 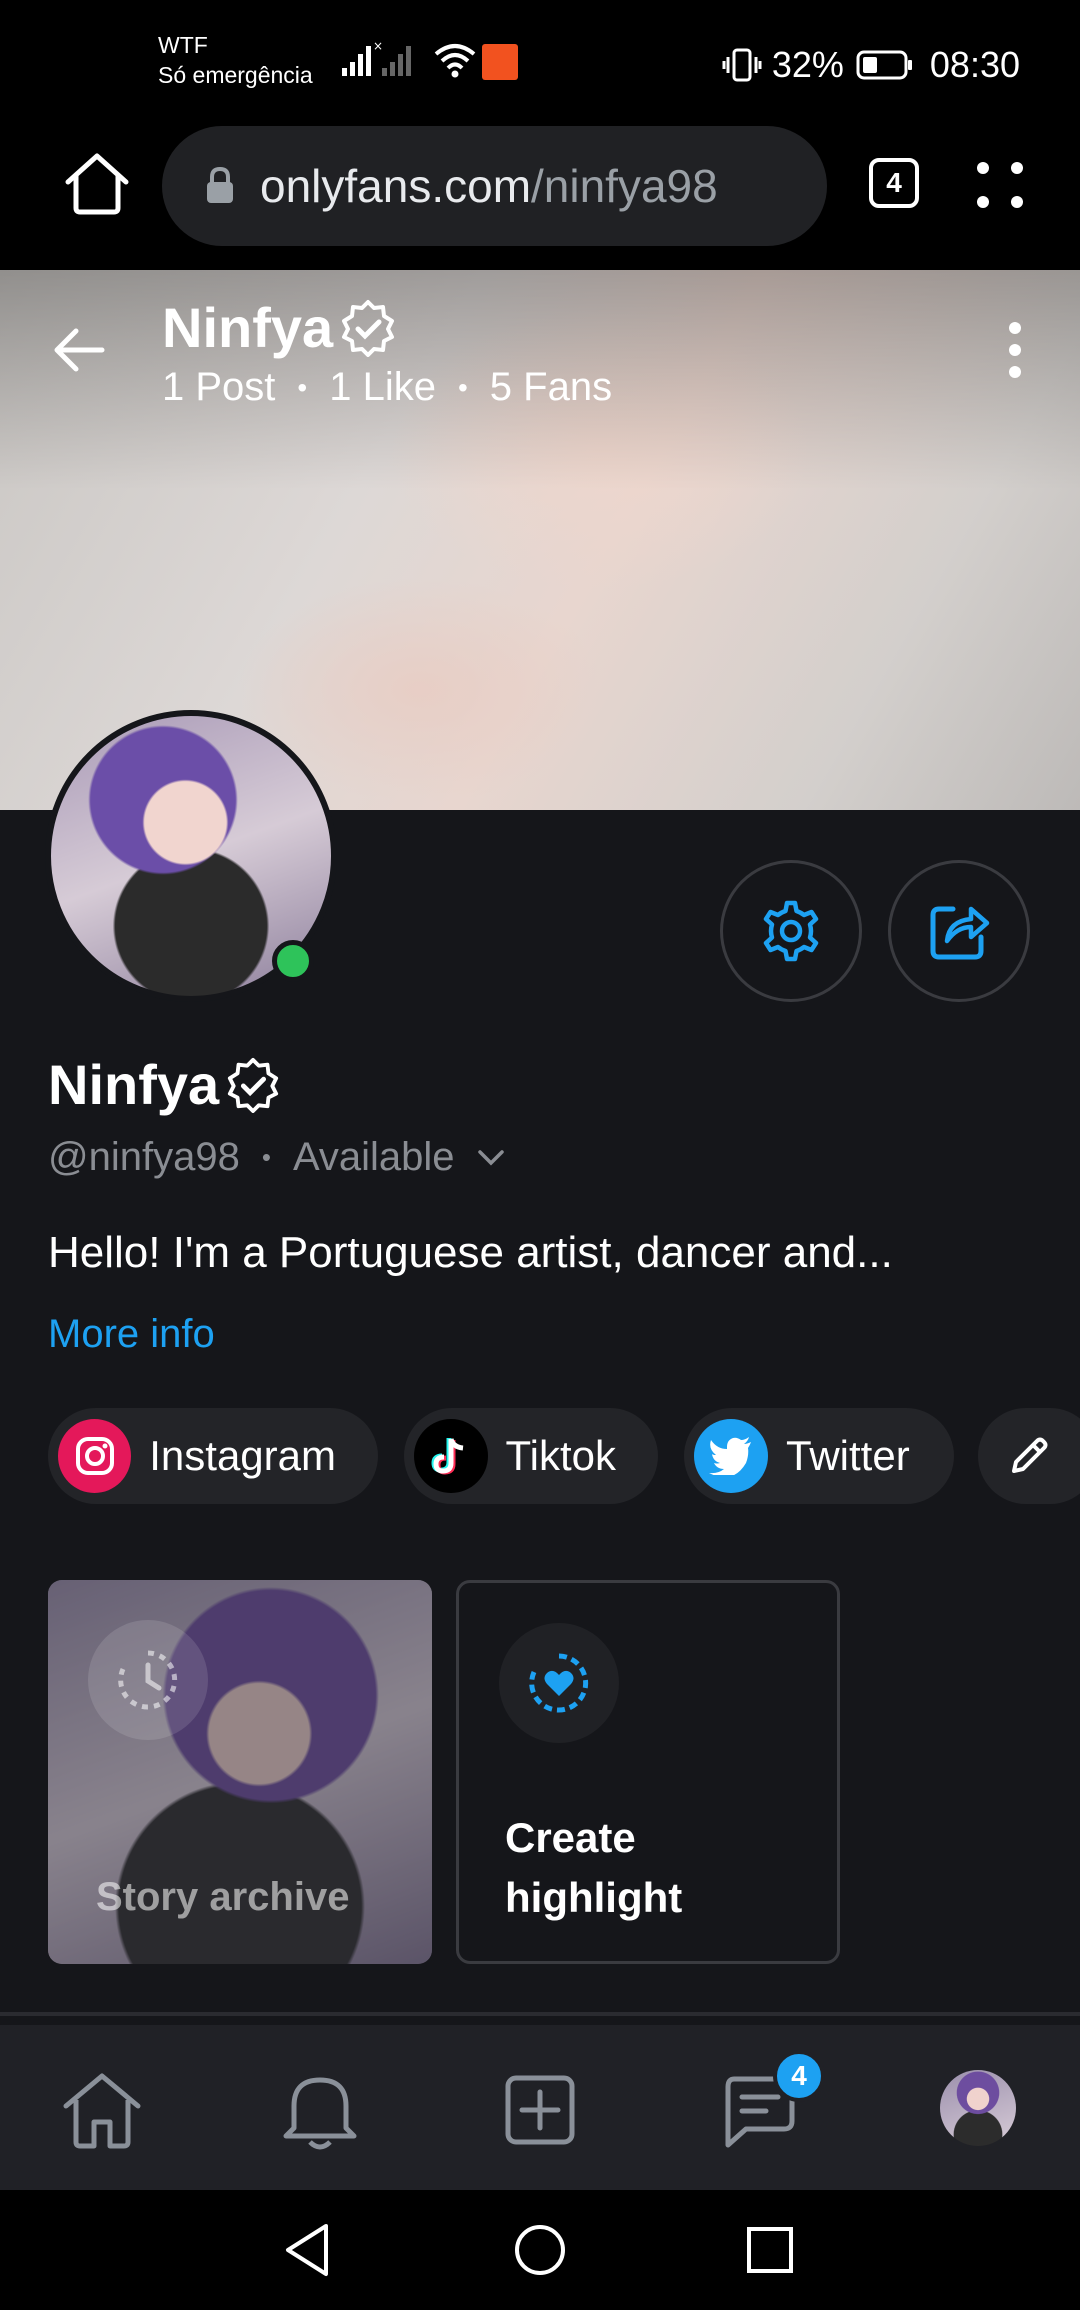 I want to click on address-bar: onlyfans.com/ninfya98, so click(x=494, y=186).